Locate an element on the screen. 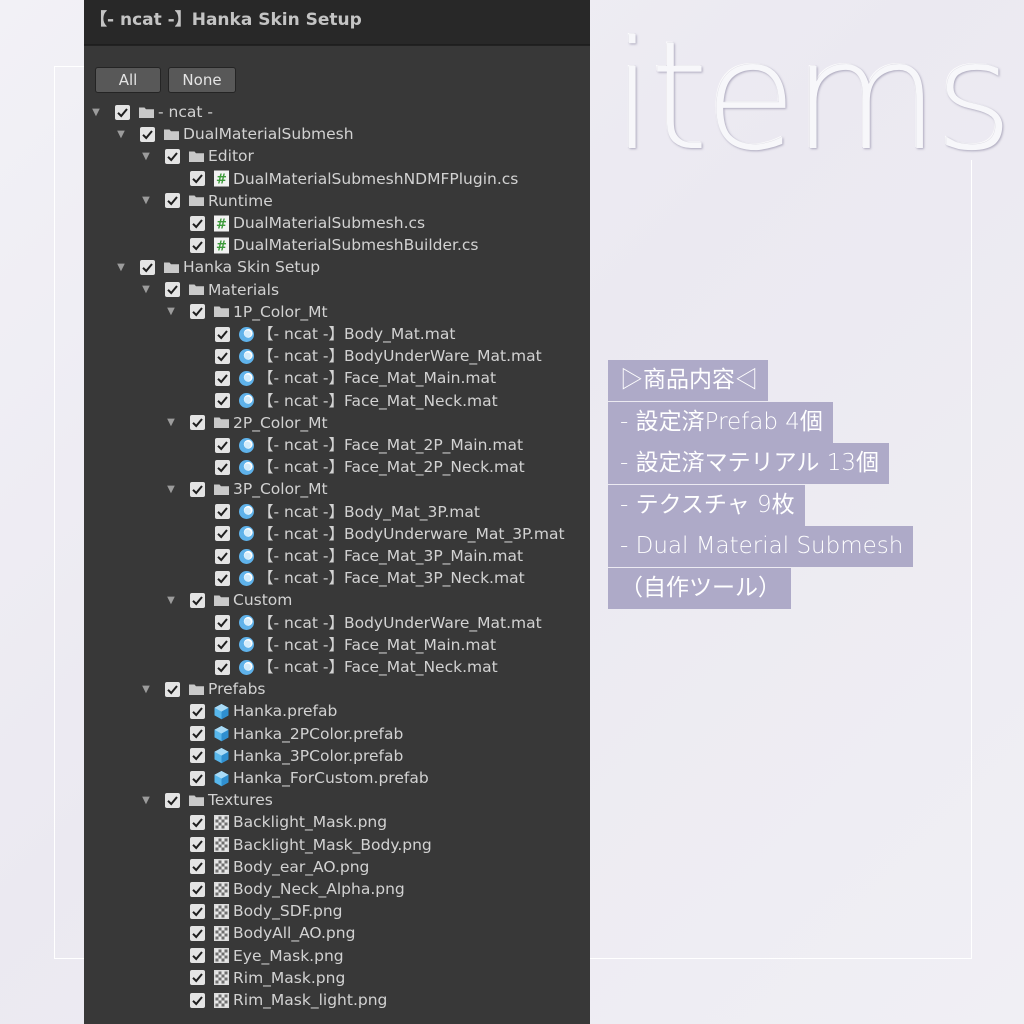 This screenshot has width=1024, height=1024. tree-row: ▼ Textures is located at coordinates (206, 800).